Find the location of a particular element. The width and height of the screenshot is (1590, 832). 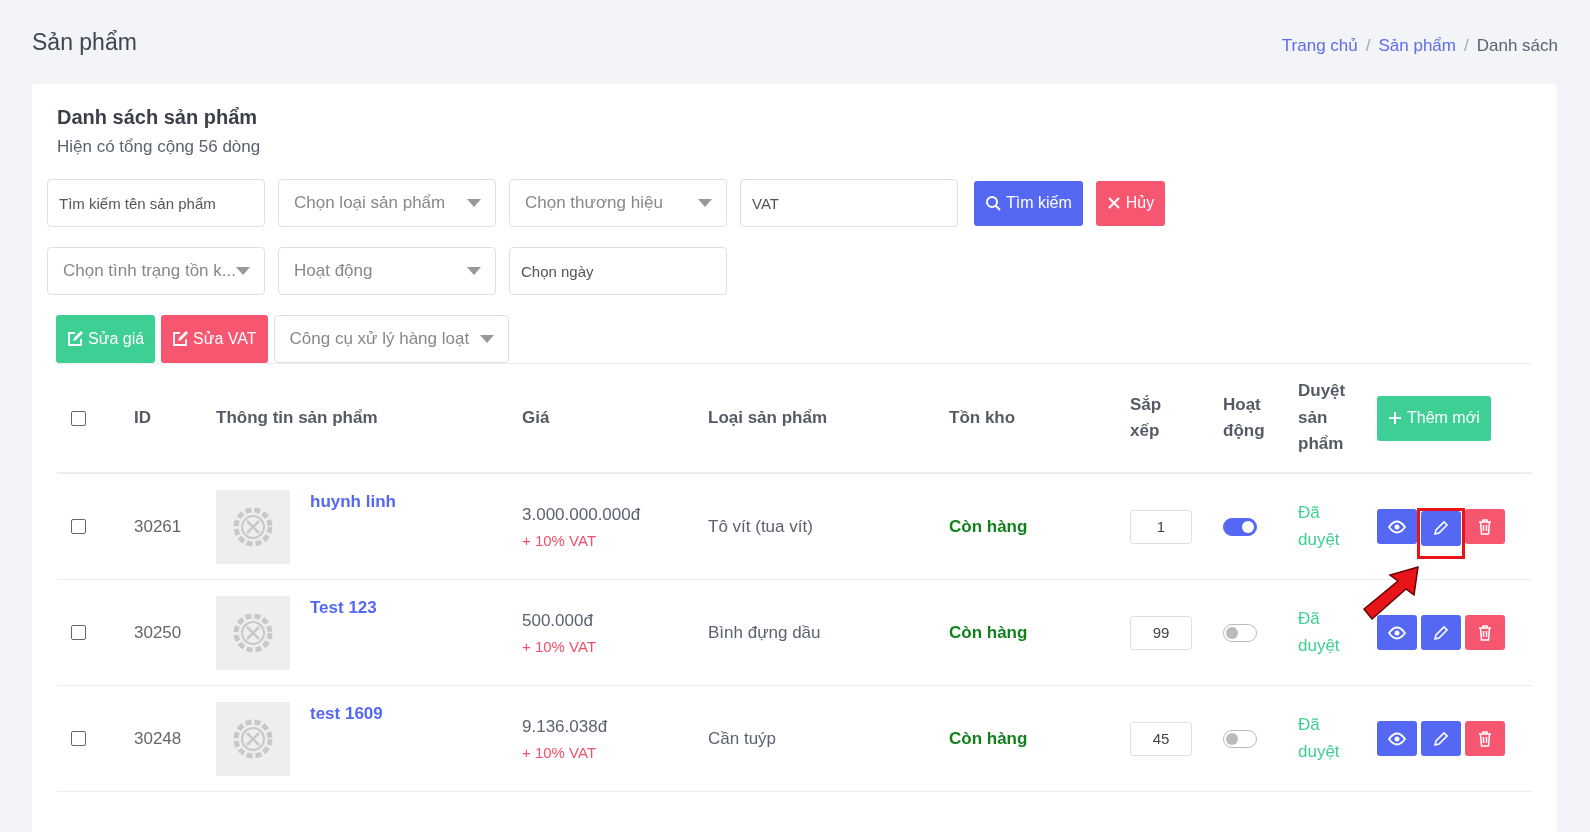

sort-order-field: 1 is located at coordinates (1161, 526).